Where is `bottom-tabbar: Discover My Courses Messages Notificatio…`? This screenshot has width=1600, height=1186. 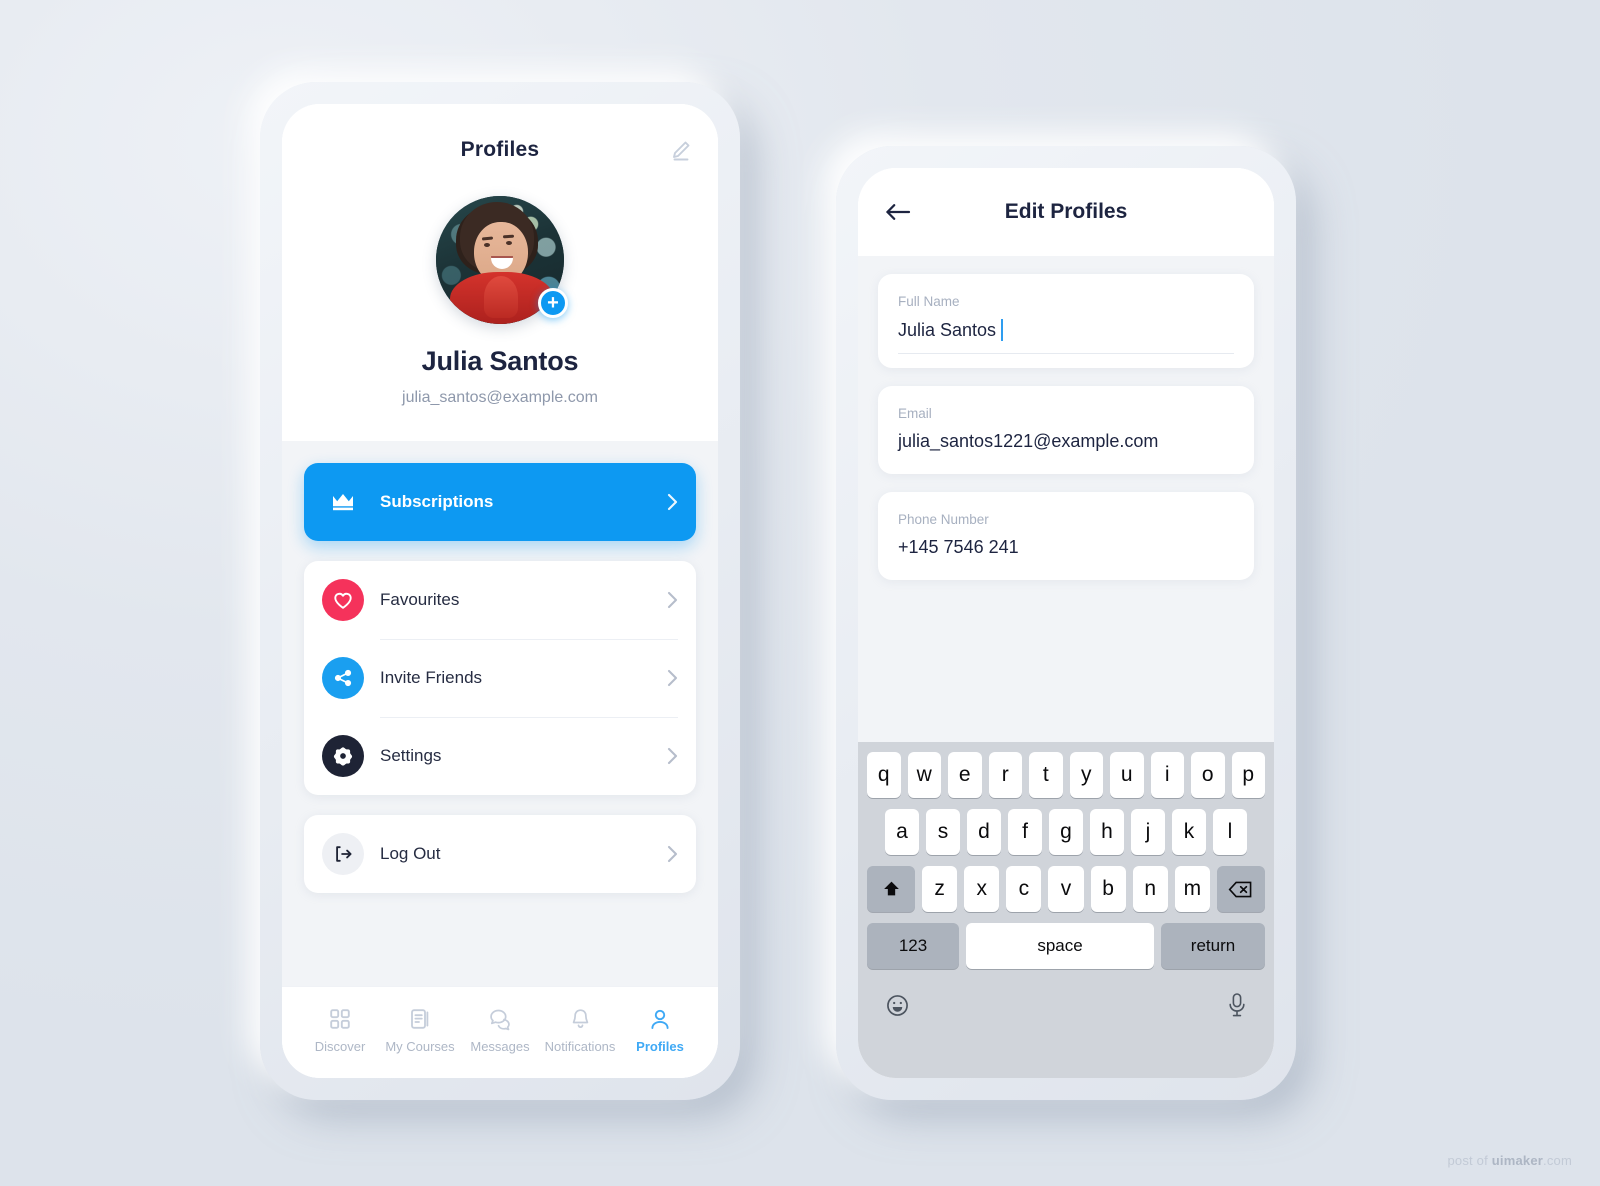 bottom-tabbar: Discover My Courses Messages Notificatio… is located at coordinates (500, 1032).